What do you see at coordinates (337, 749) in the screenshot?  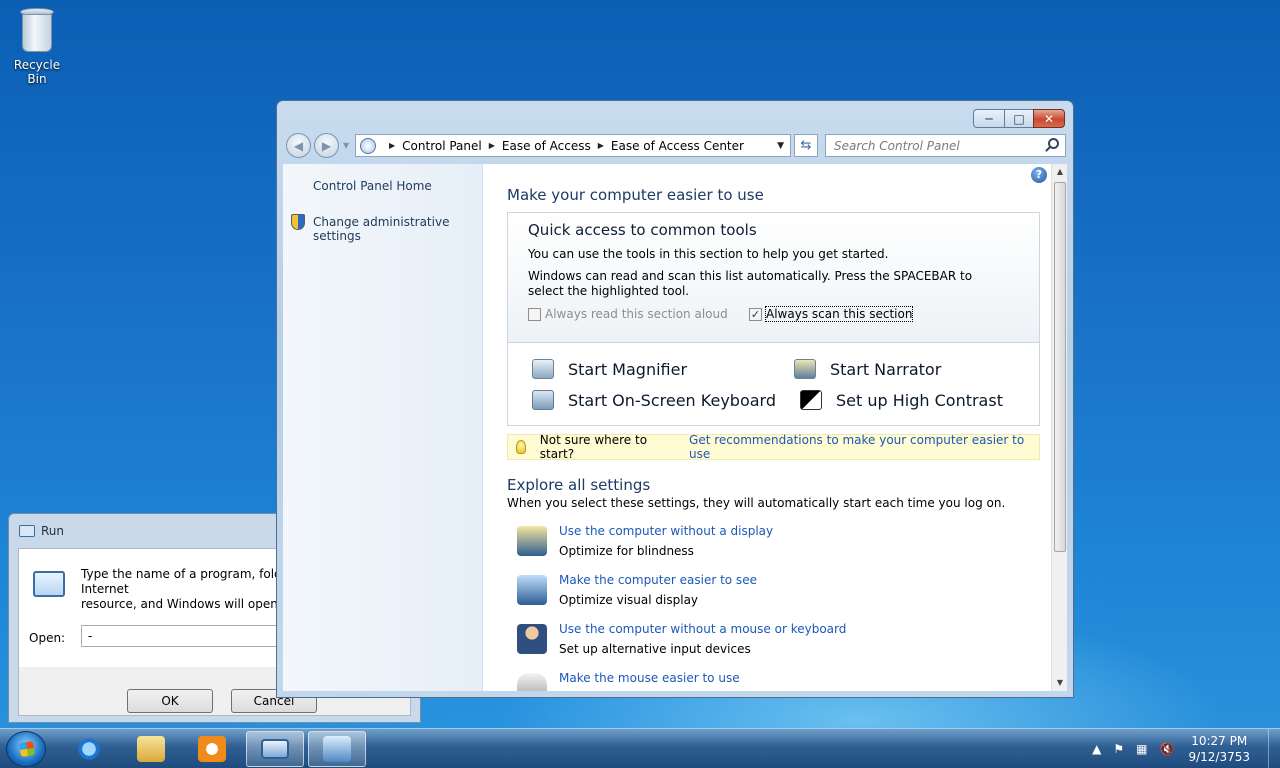 I see `taskbar-control-panel` at bounding box center [337, 749].